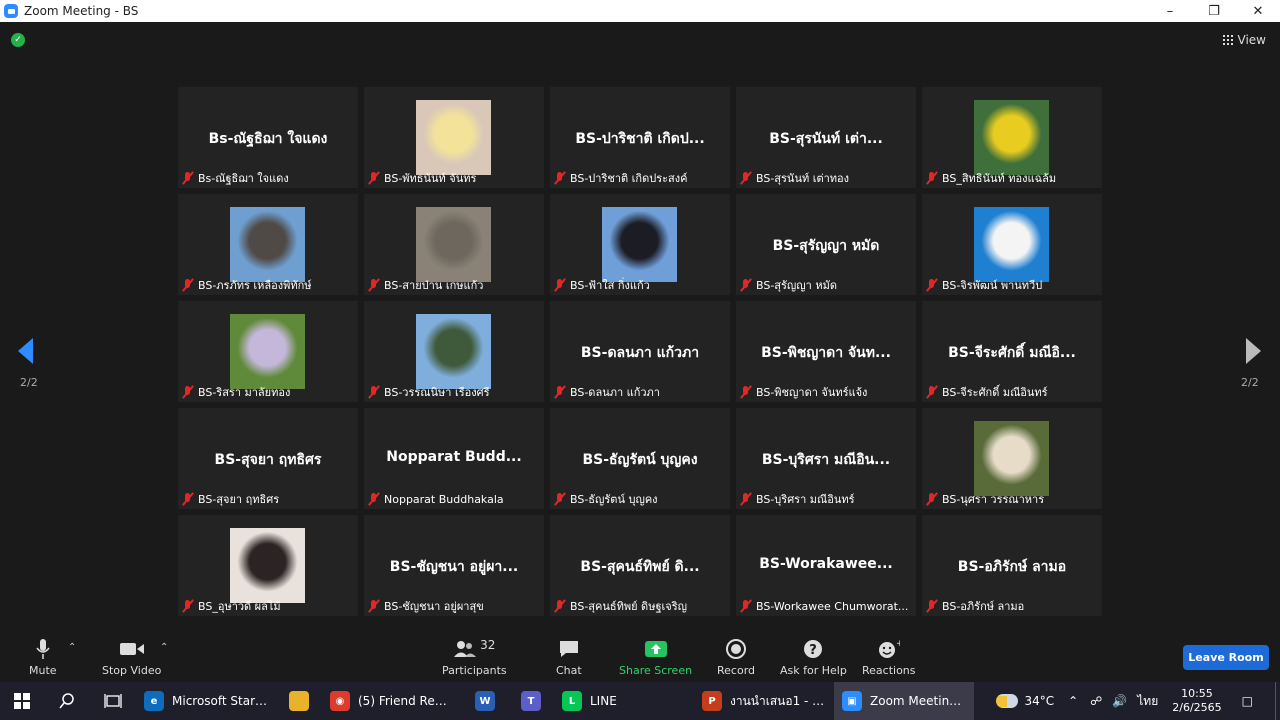 The width and height of the screenshot is (1280, 720). What do you see at coordinates (1096, 701) in the screenshot?
I see `network-icon: ☍` at bounding box center [1096, 701].